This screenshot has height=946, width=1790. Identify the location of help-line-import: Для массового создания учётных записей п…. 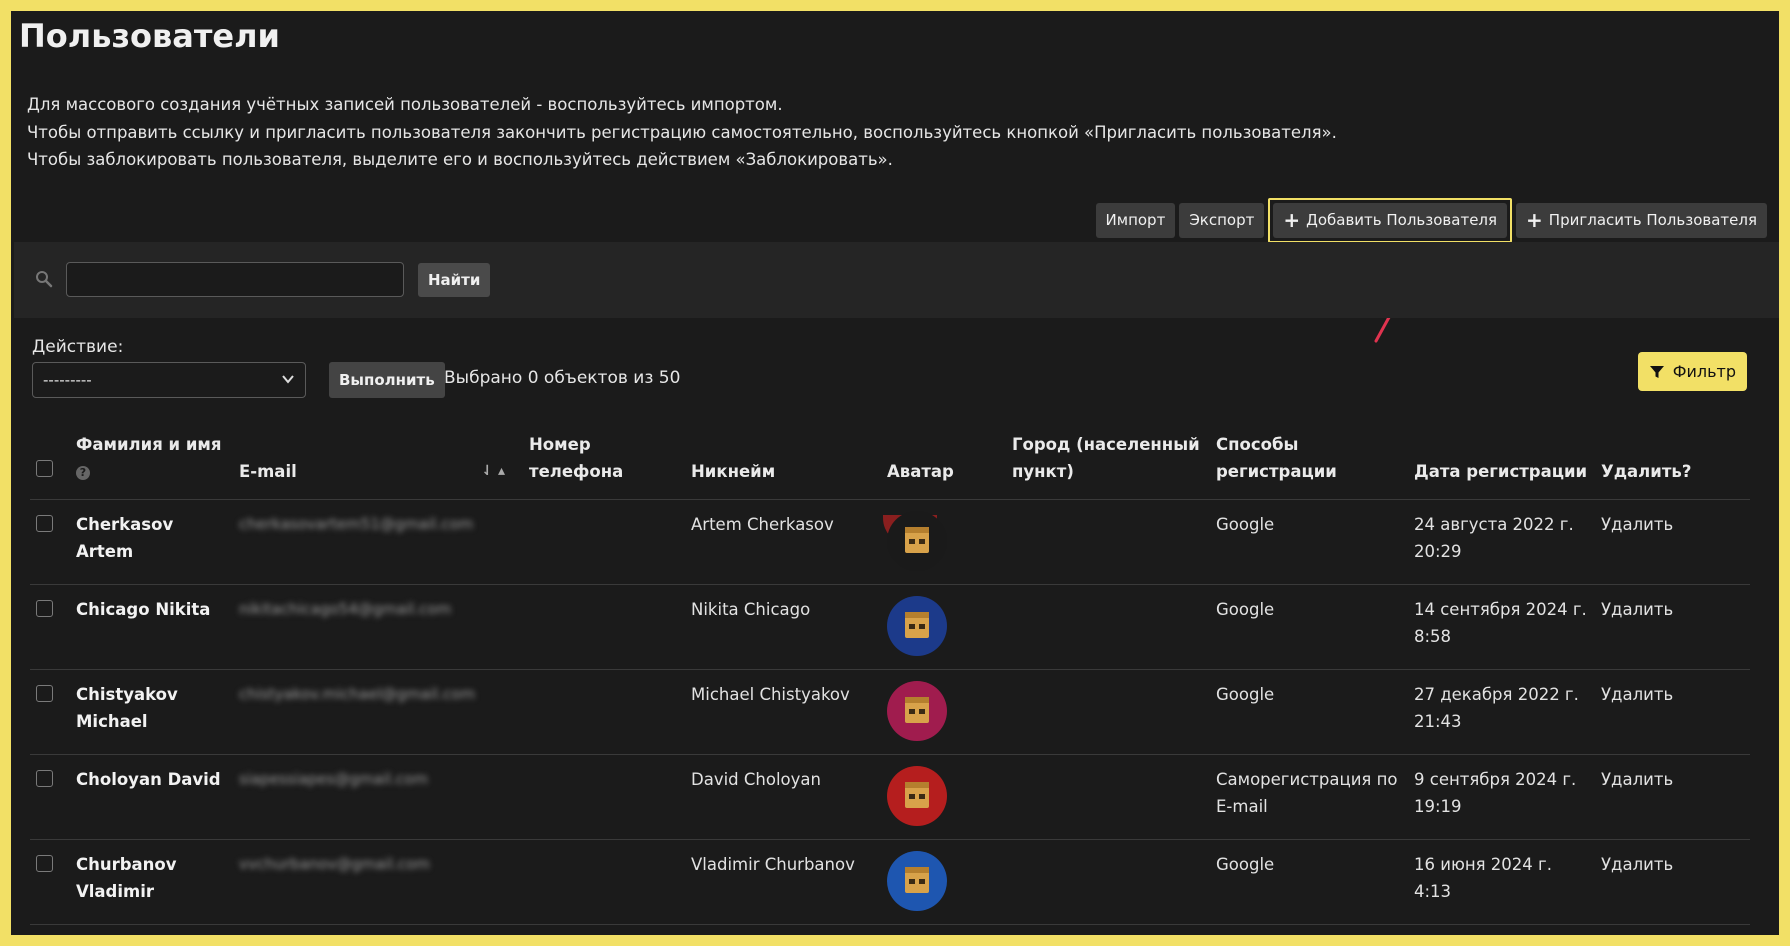
(405, 104).